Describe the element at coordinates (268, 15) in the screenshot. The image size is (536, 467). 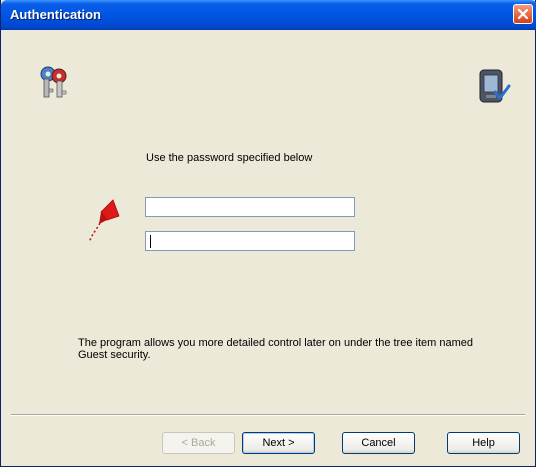
I see `title-bar: Authentication` at that location.